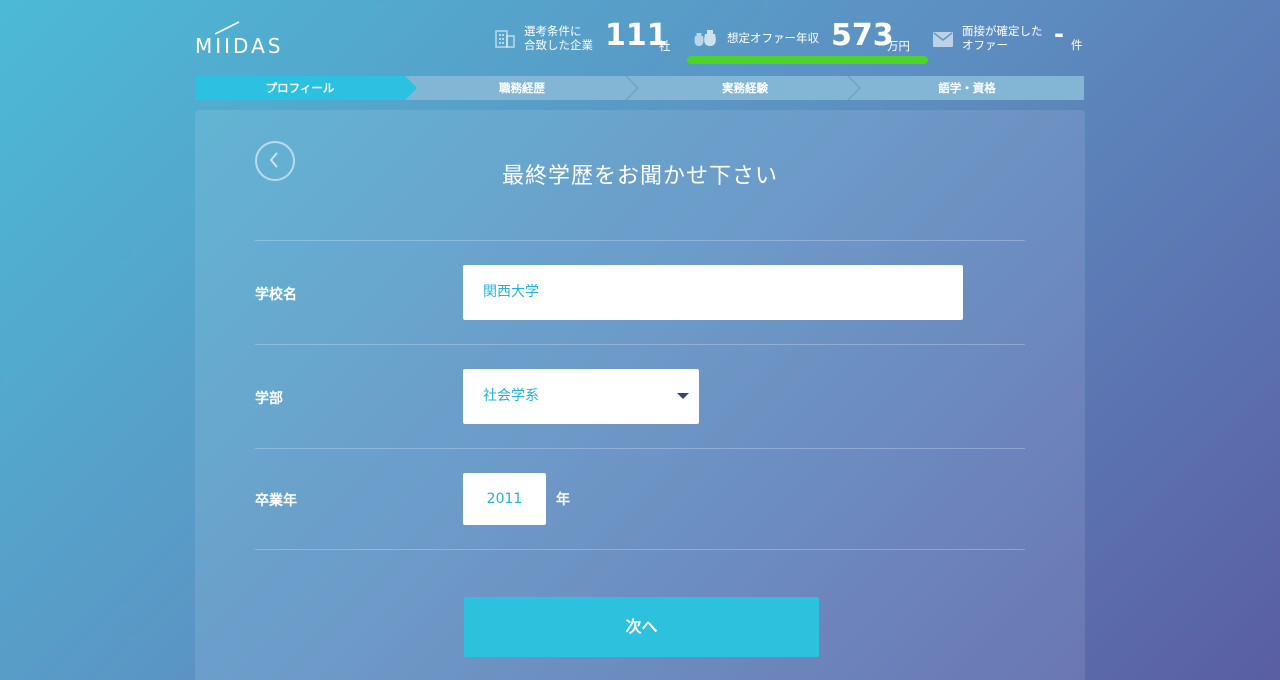 Image resolution: width=1280 pixels, height=680 pixels. I want to click on faculty-label: 学部, so click(269, 399).